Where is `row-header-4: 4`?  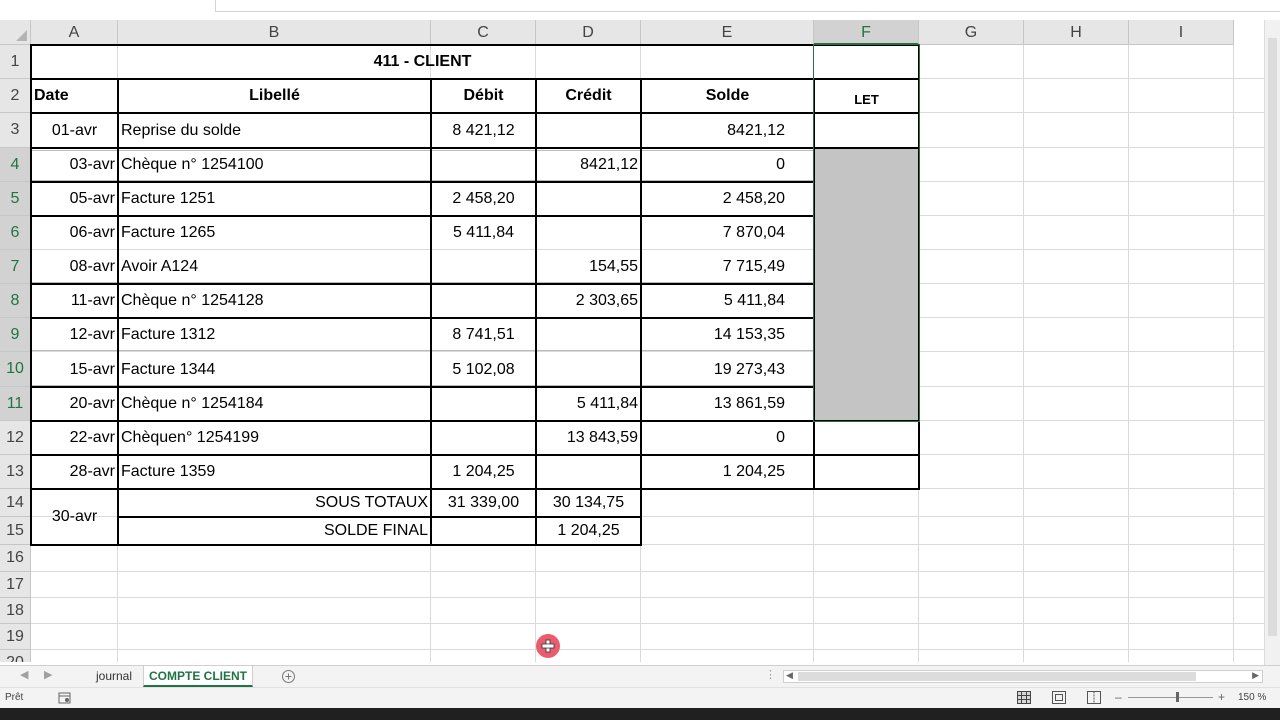 row-header-4: 4 is located at coordinates (15, 165).